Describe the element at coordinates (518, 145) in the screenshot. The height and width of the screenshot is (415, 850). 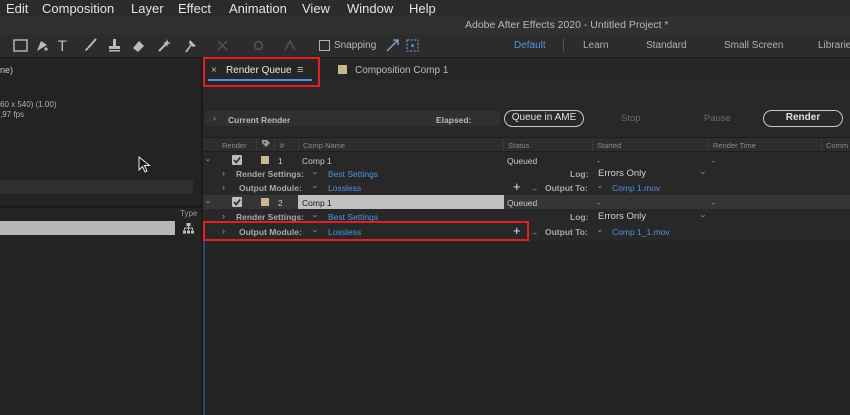
I see `column-status-header: Status` at that location.